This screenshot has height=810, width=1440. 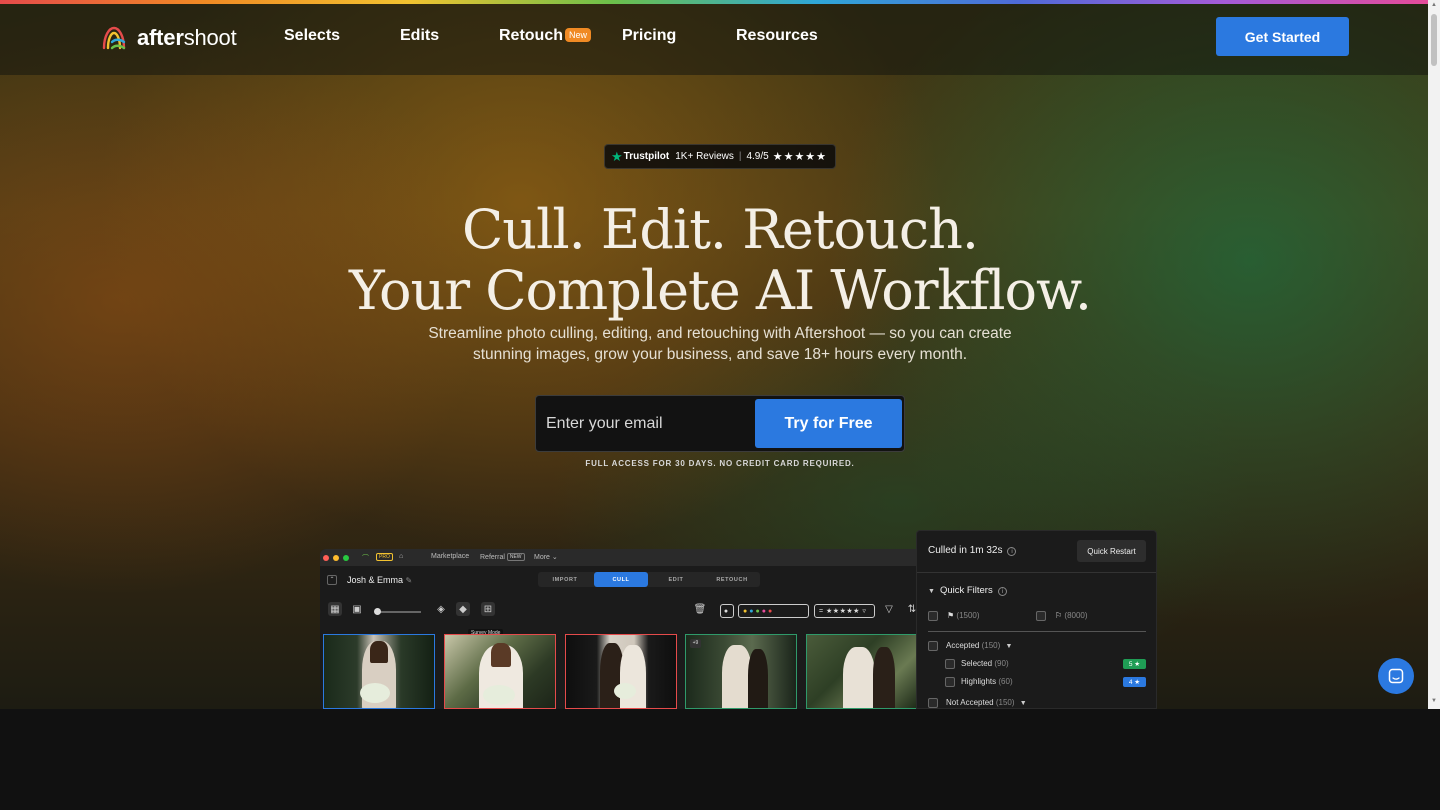 I want to click on color-label-filter: ● ● ● ● ●, so click(x=773, y=611).